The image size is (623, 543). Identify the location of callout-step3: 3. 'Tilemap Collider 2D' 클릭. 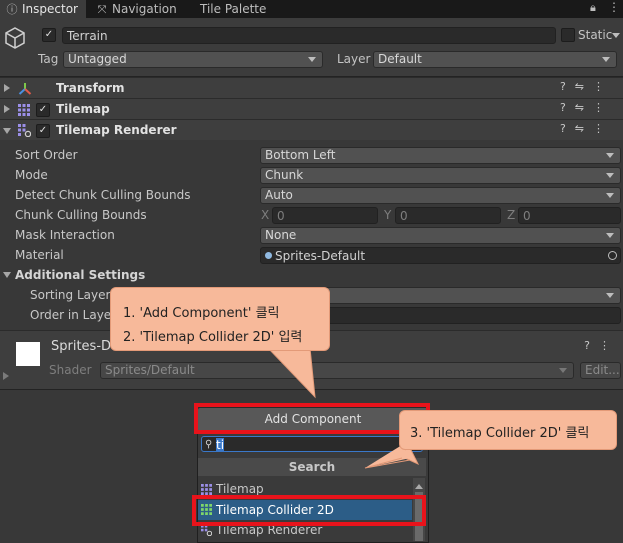
(500, 433).